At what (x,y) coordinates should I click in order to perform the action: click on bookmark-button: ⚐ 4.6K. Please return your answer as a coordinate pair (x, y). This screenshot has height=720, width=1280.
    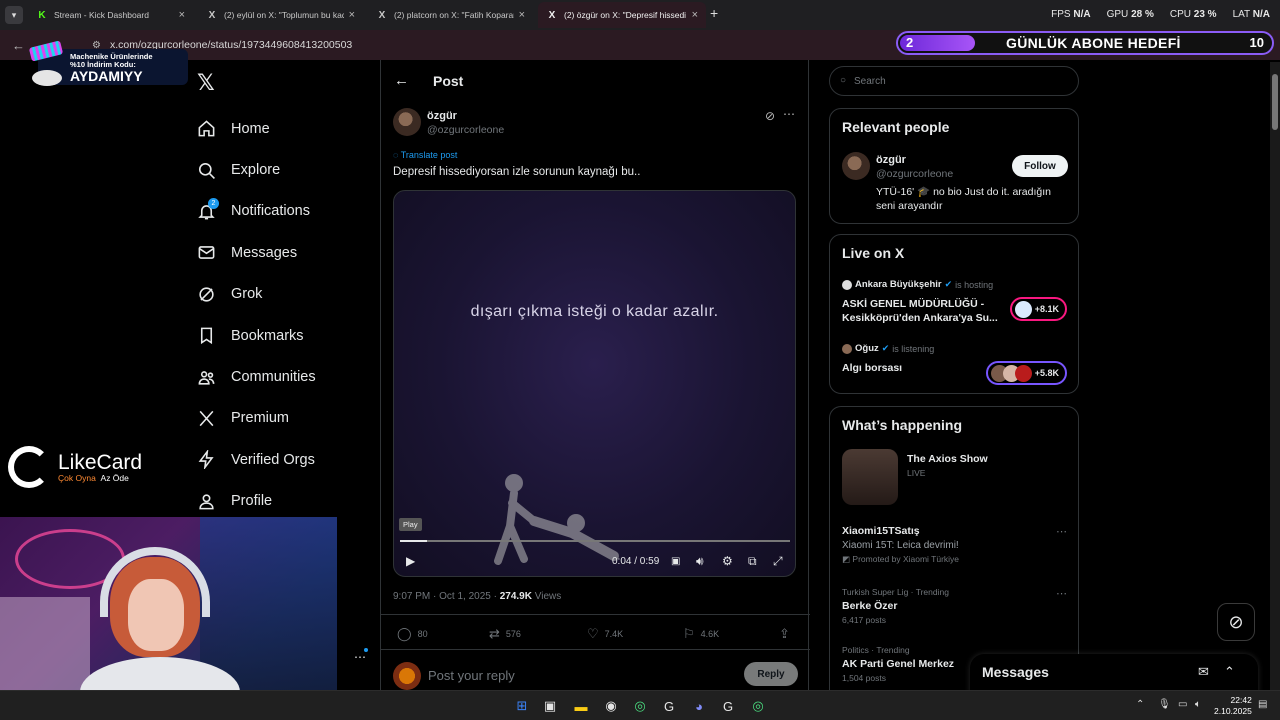
    Looking at the image, I should click on (701, 634).